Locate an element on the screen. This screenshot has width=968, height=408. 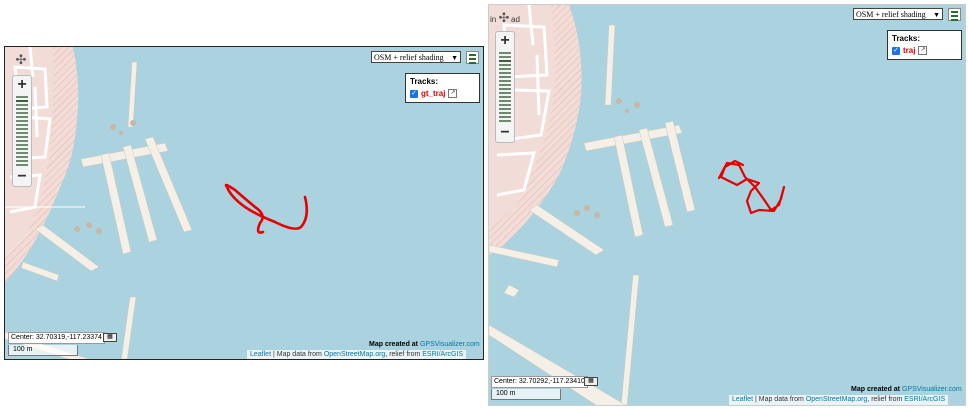
map-label-fragment: in is located at coordinates (493, 19).